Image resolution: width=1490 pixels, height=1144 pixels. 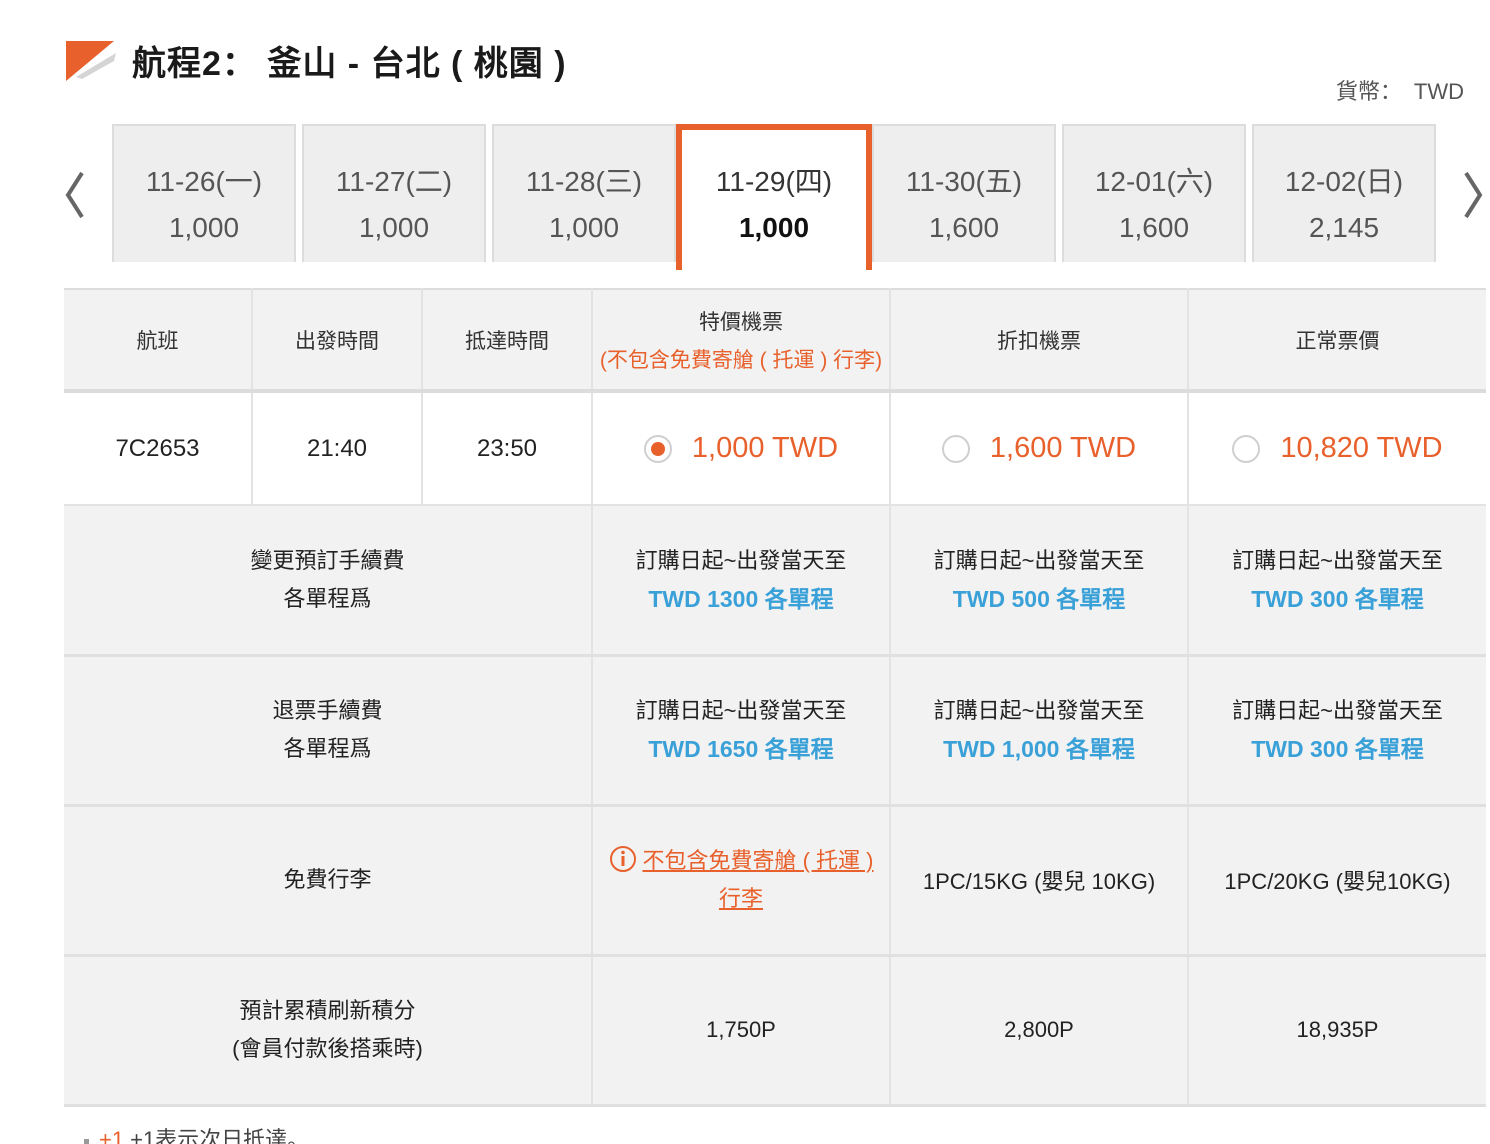 I want to click on change-fee-amount: TWD 500 各單程, so click(x=1039, y=598).